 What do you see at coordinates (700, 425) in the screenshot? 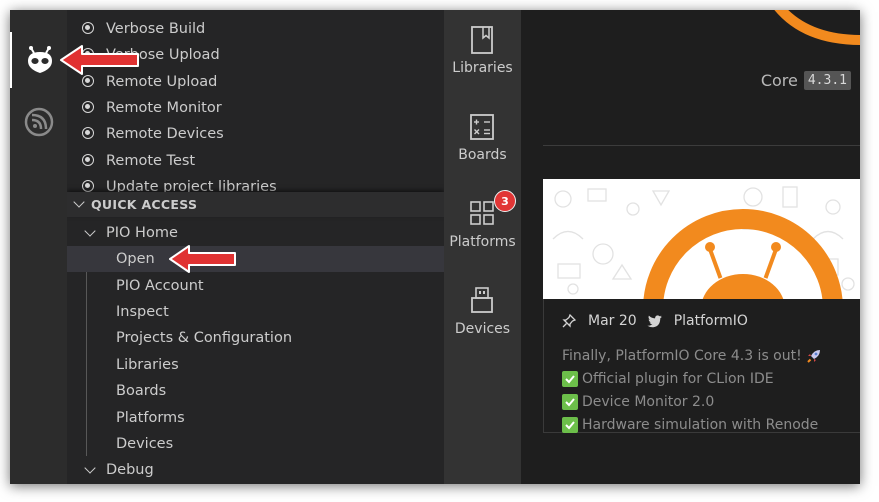
I see `bullet-text: Hardware simulation with Renode` at bounding box center [700, 425].